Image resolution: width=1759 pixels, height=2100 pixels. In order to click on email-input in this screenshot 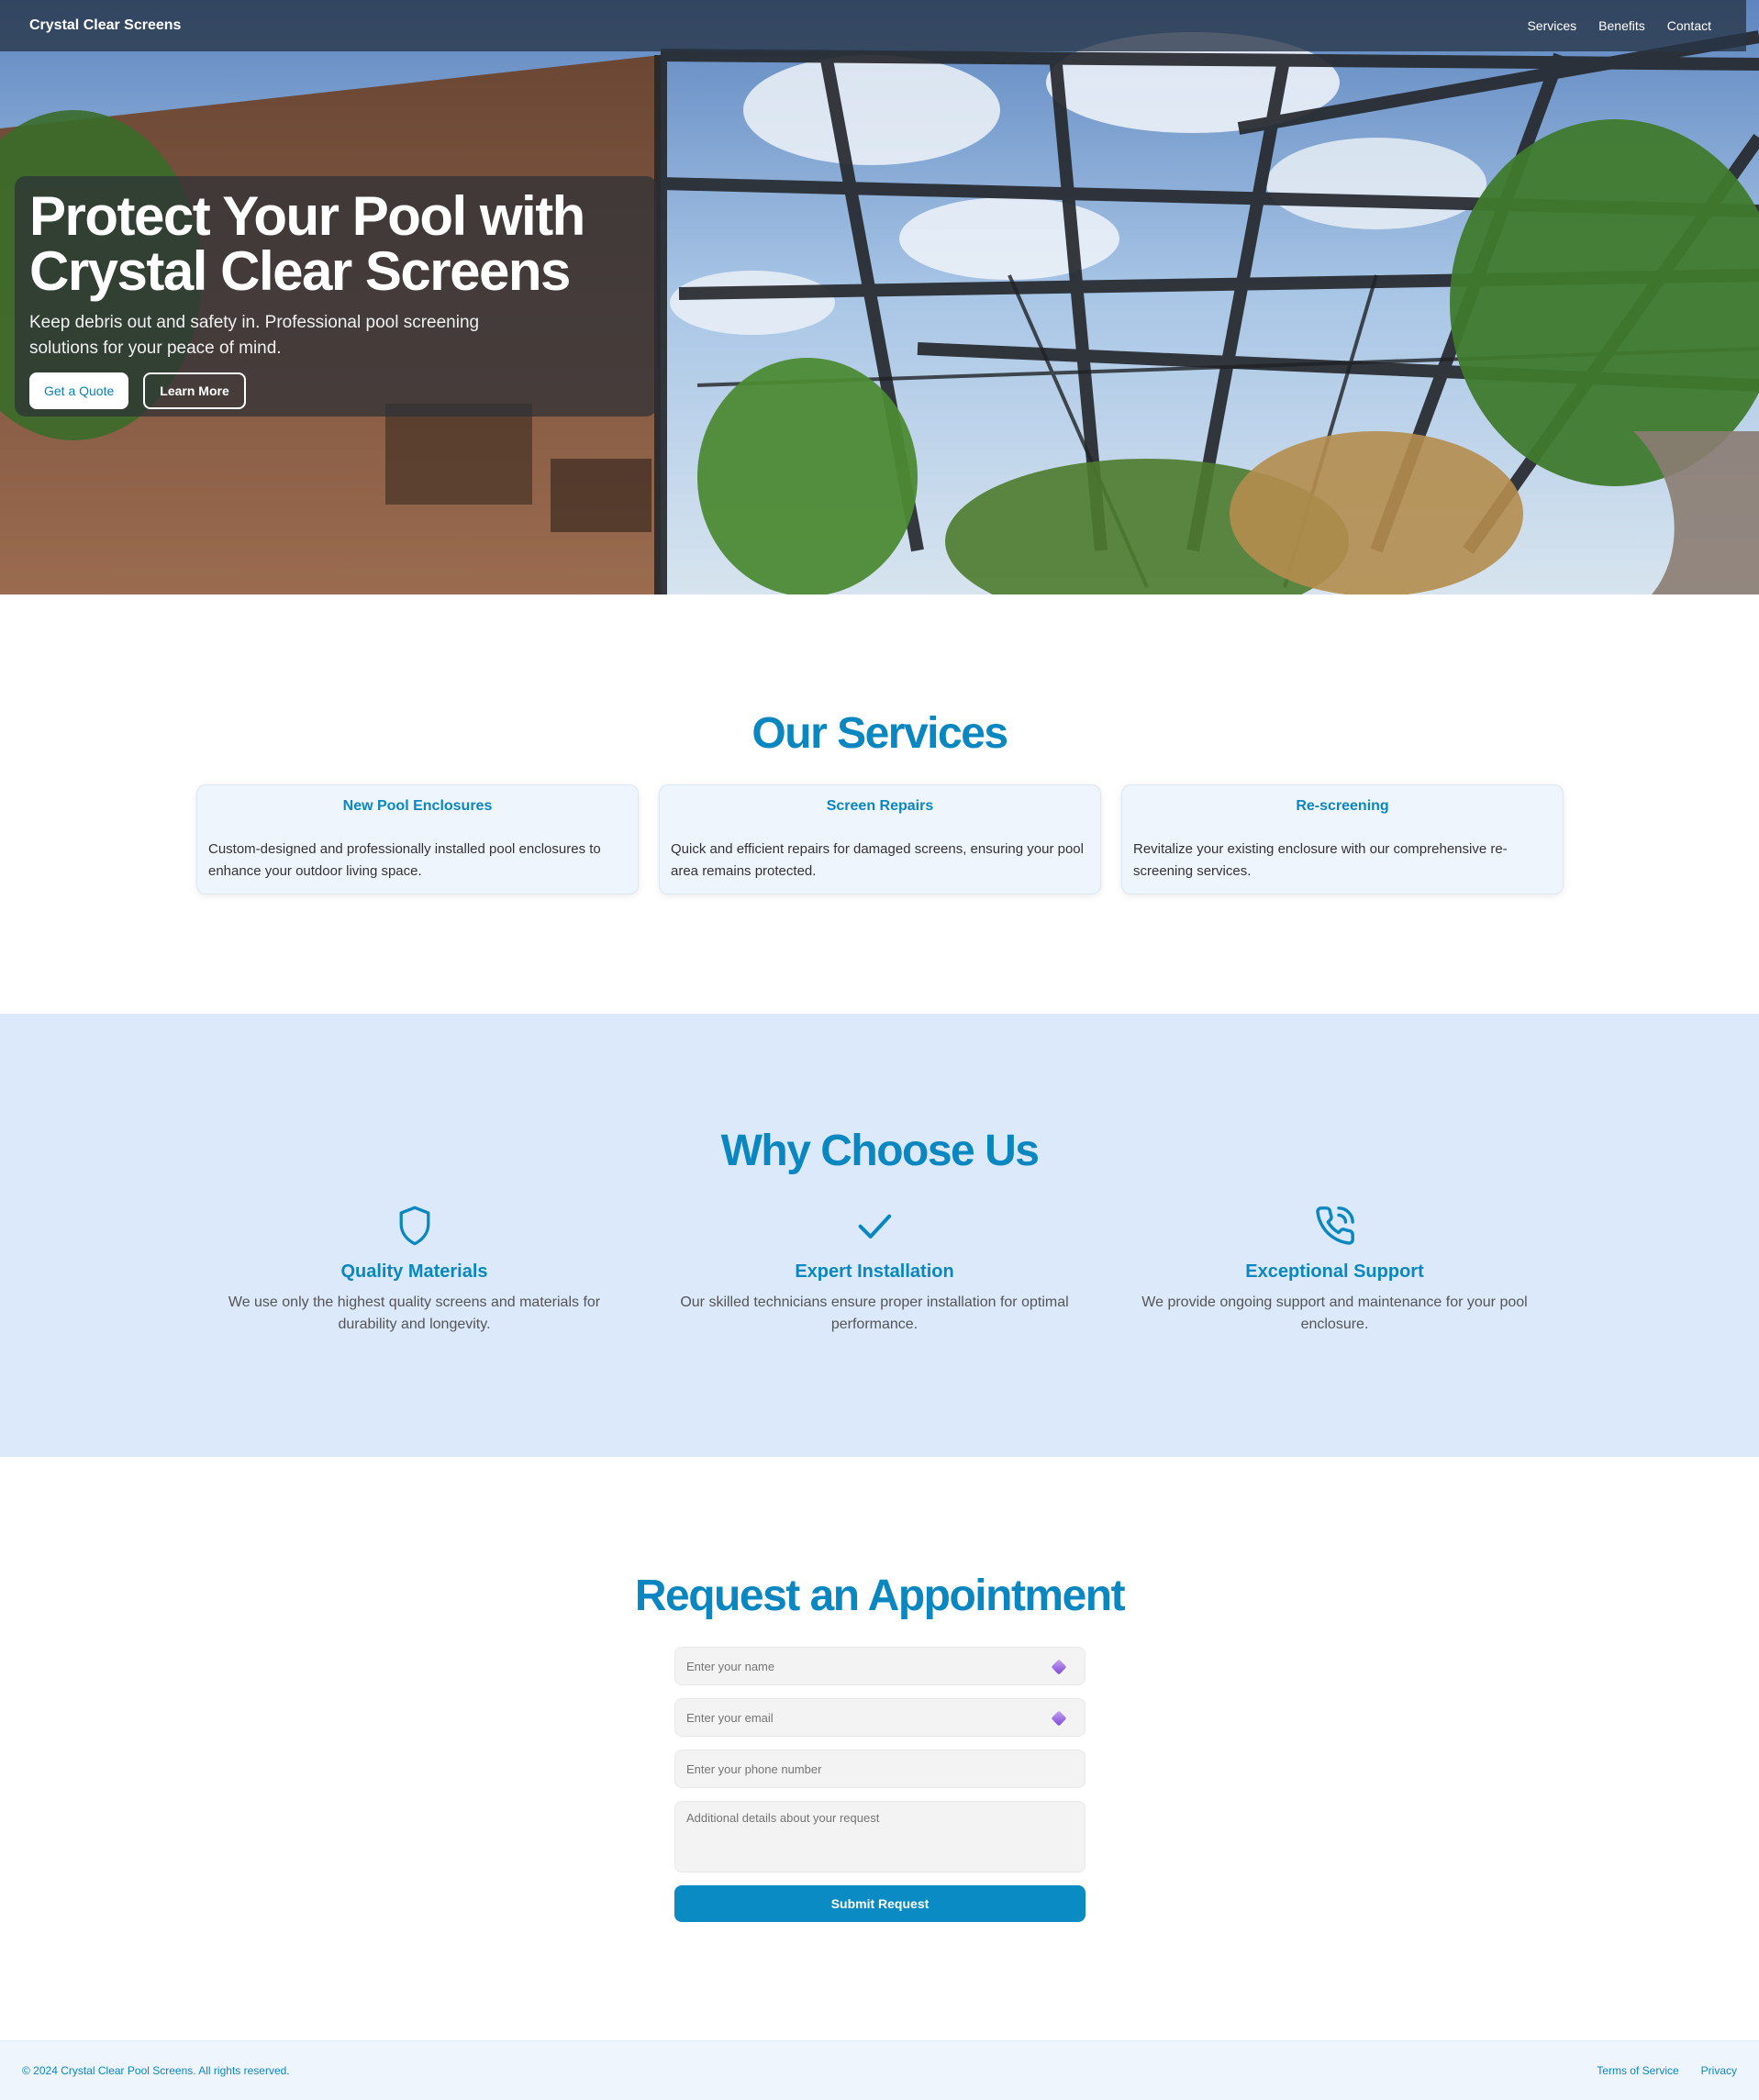, I will do `click(880, 1718)`.